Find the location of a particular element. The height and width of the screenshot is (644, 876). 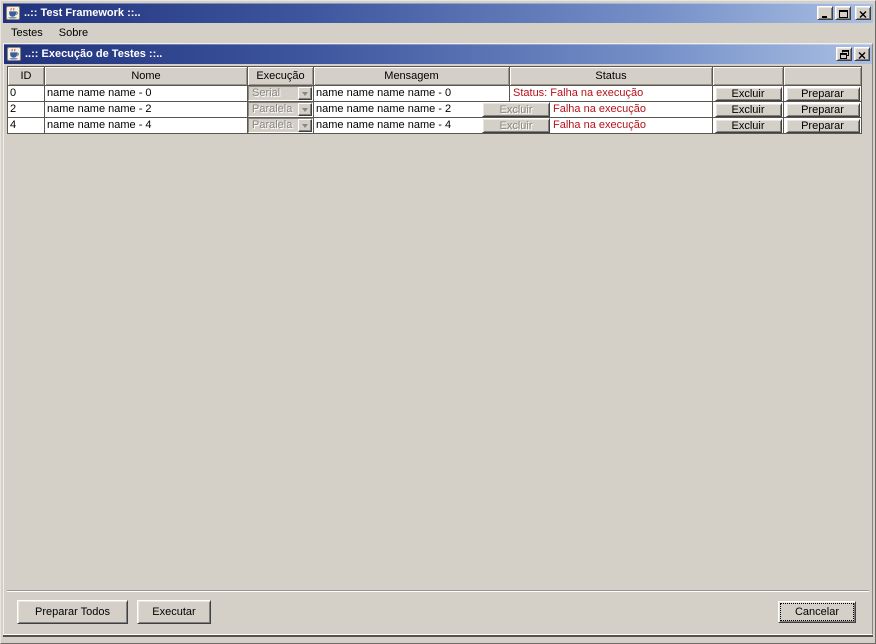

cell-mensagem: name name name name - 4 is located at coordinates (412, 126).